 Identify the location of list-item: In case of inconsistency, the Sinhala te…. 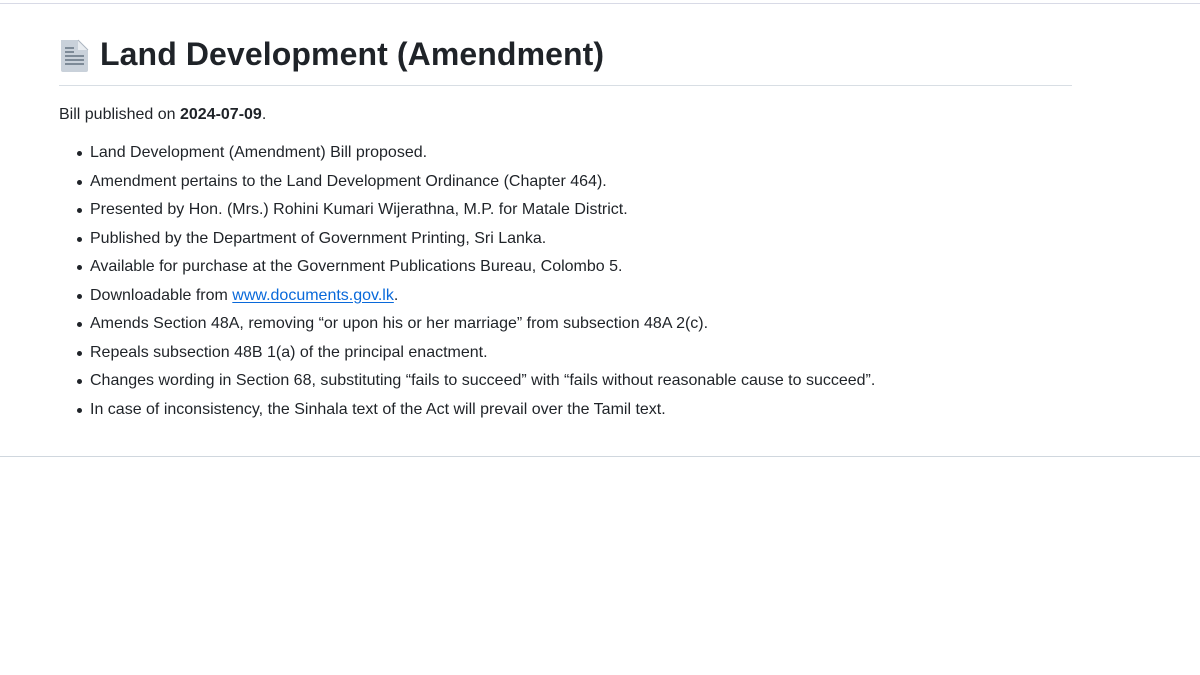
(565, 410).